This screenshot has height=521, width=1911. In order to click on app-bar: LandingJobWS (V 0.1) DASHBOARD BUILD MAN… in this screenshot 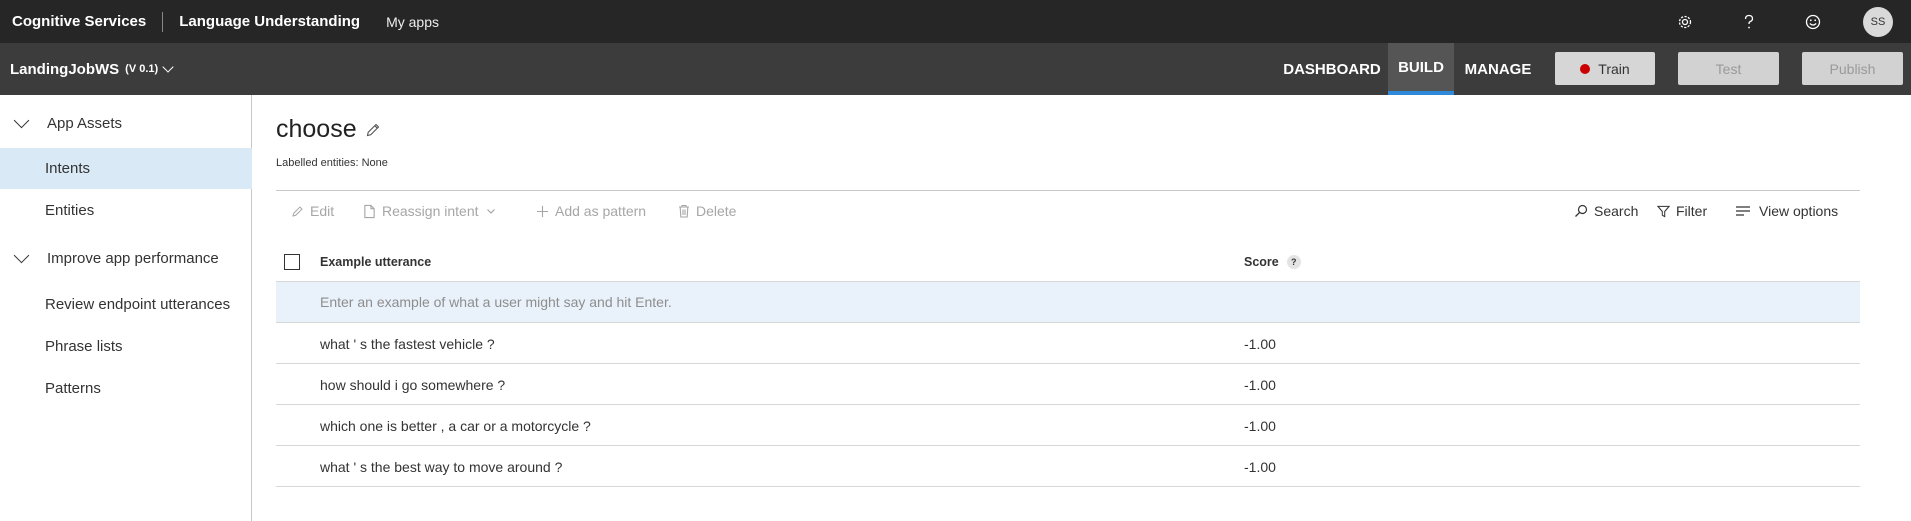, I will do `click(955, 69)`.